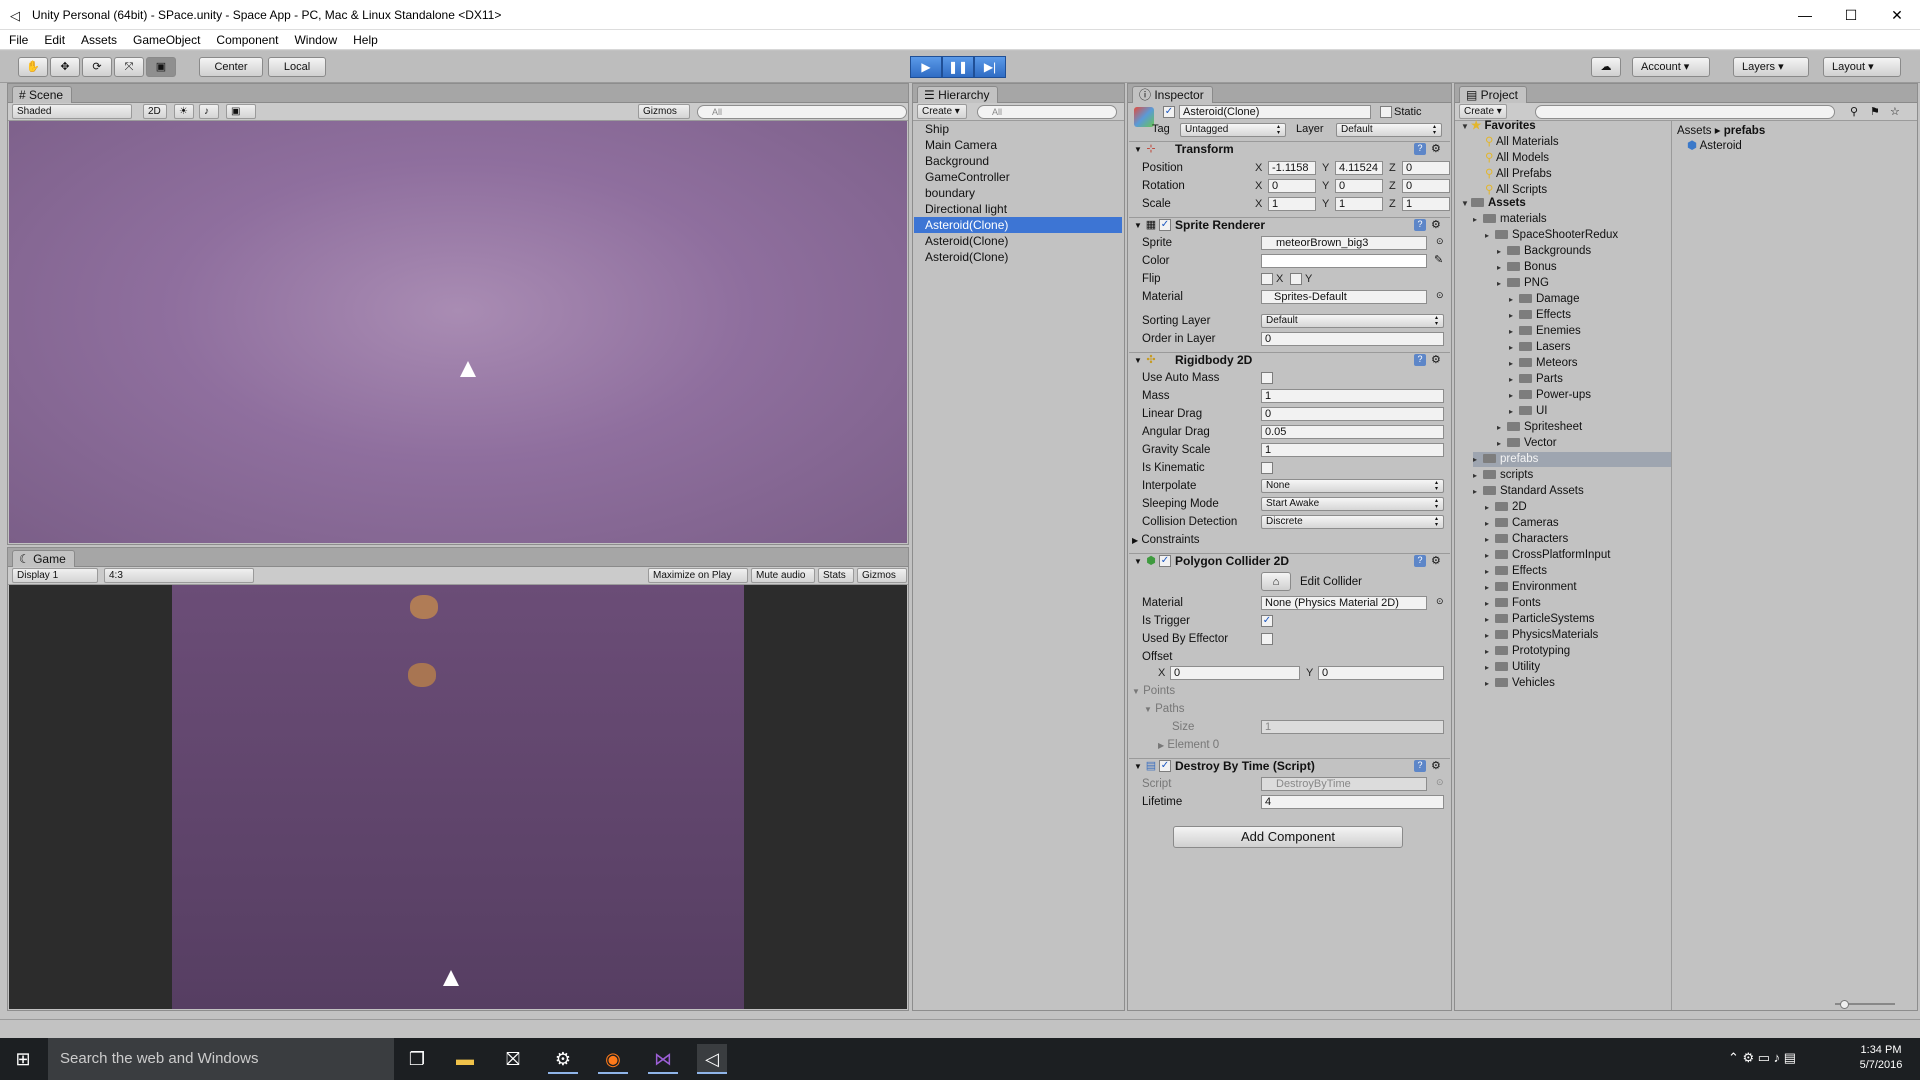  I want to click on zoom-slider-handle, so click(1844, 1004).